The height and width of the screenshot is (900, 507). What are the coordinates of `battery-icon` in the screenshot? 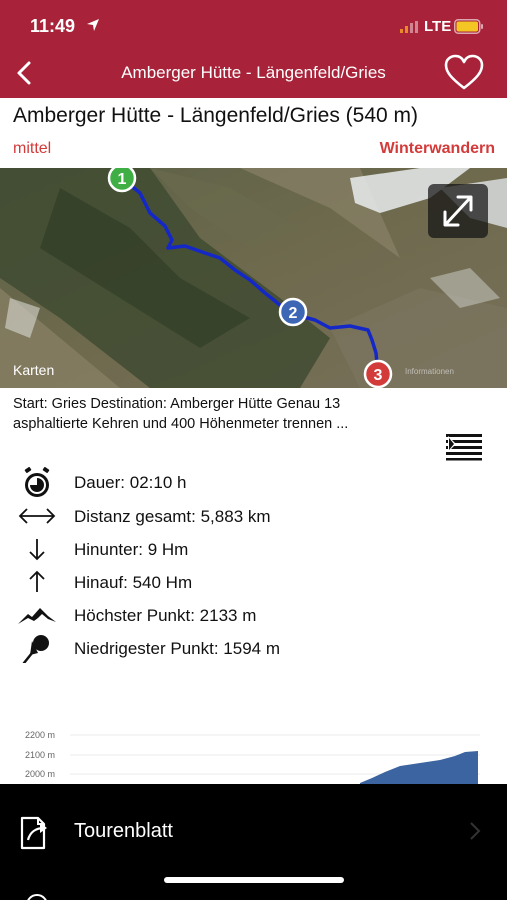 It's located at (468, 26).